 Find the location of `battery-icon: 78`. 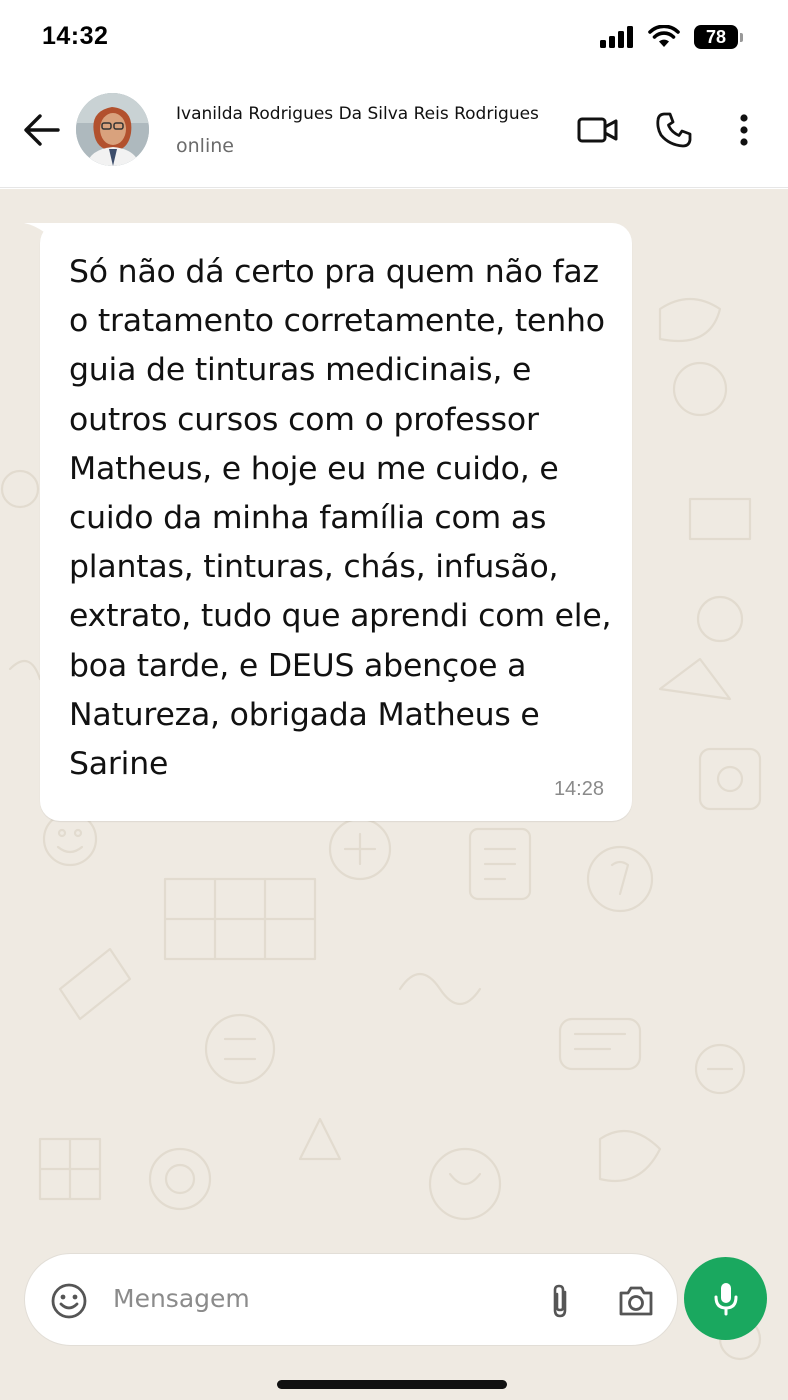

battery-icon: 78 is located at coordinates (718, 37).